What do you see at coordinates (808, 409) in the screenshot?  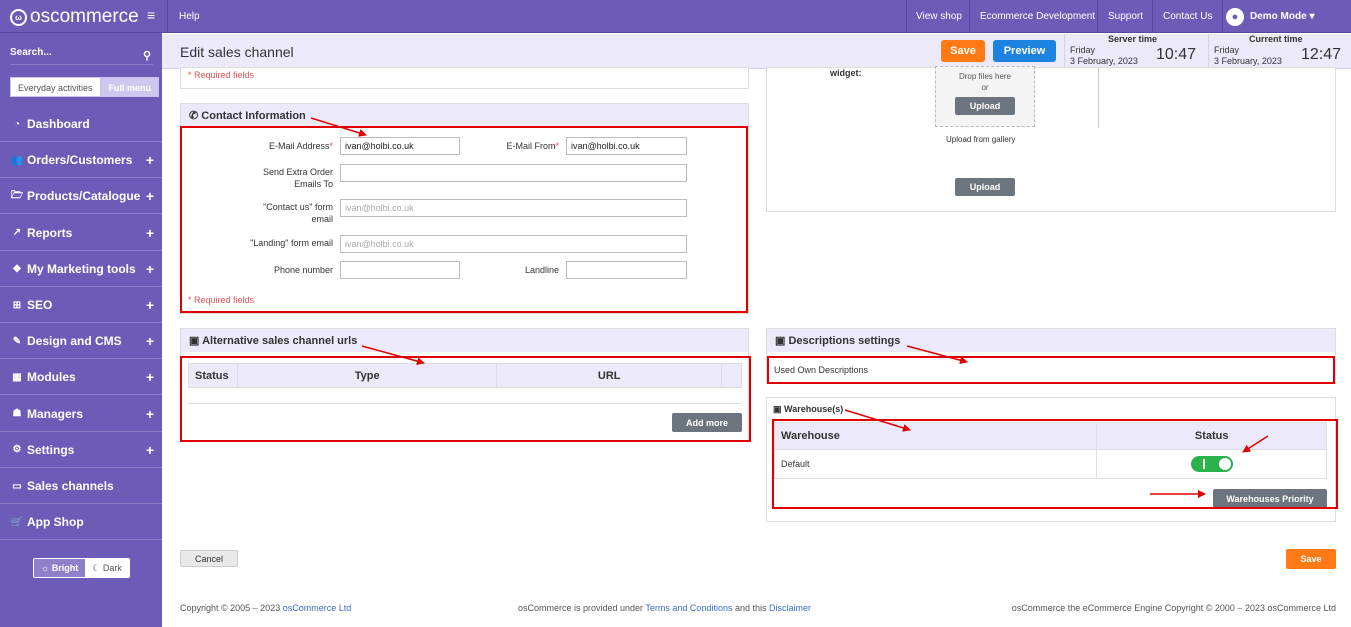 I see `warehouses-title: ▣ Warehouse(s)` at bounding box center [808, 409].